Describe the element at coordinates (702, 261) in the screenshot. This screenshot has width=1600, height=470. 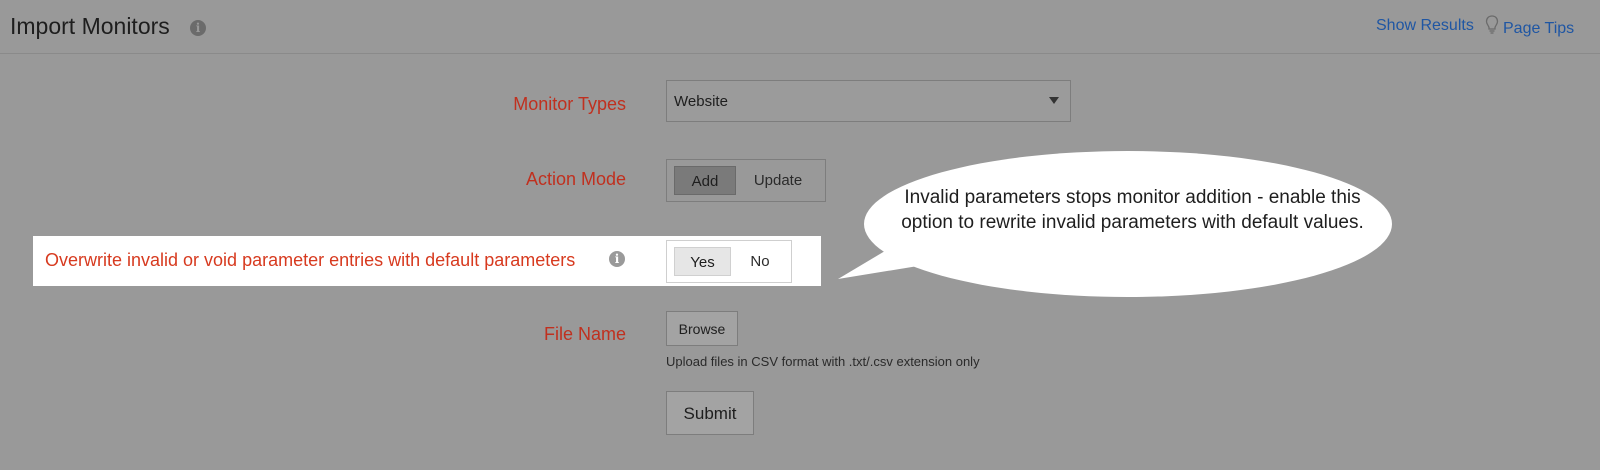
I see `overwrite-yes-button: Yes` at that location.